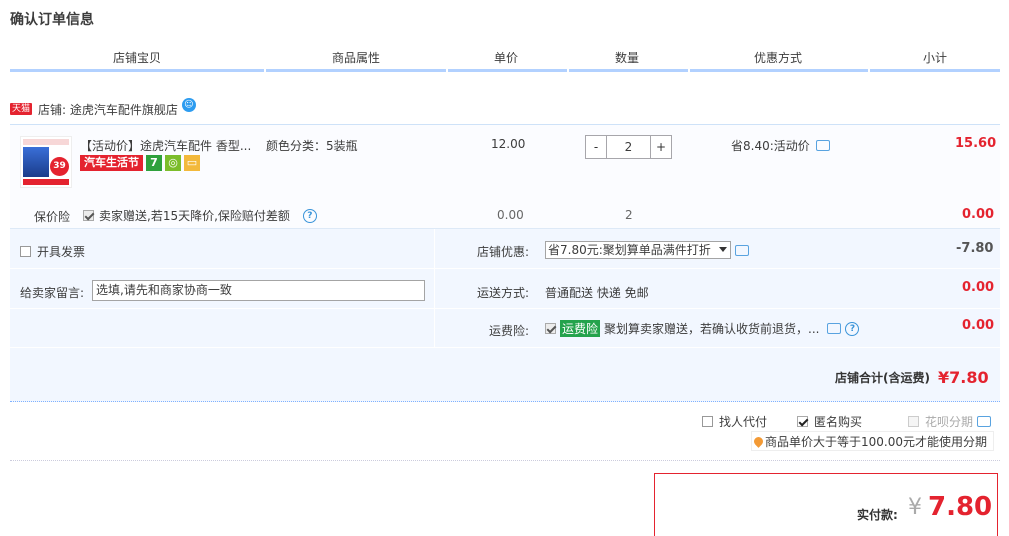 This screenshot has width=1009, height=536. What do you see at coordinates (596, 147) in the screenshot?
I see `quantity-minus-button: -` at bounding box center [596, 147].